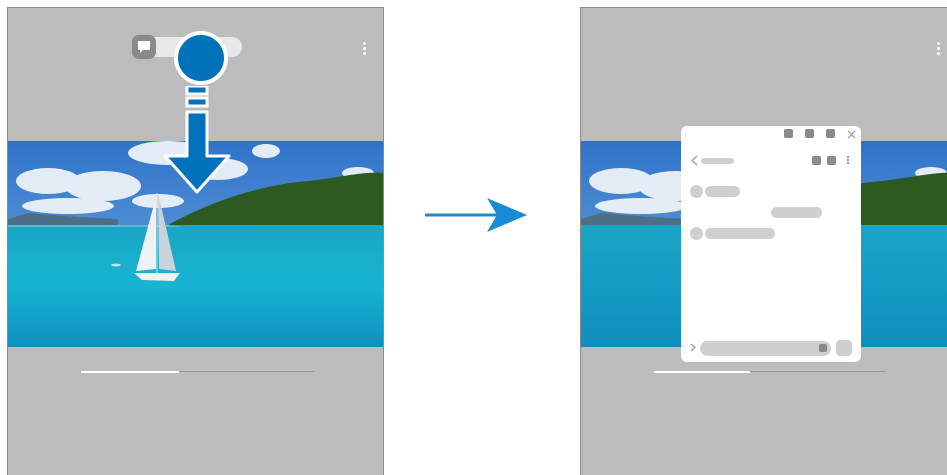 This screenshot has height=475, width=947. What do you see at coordinates (851, 134) in the screenshot?
I see `close-icon` at bounding box center [851, 134].